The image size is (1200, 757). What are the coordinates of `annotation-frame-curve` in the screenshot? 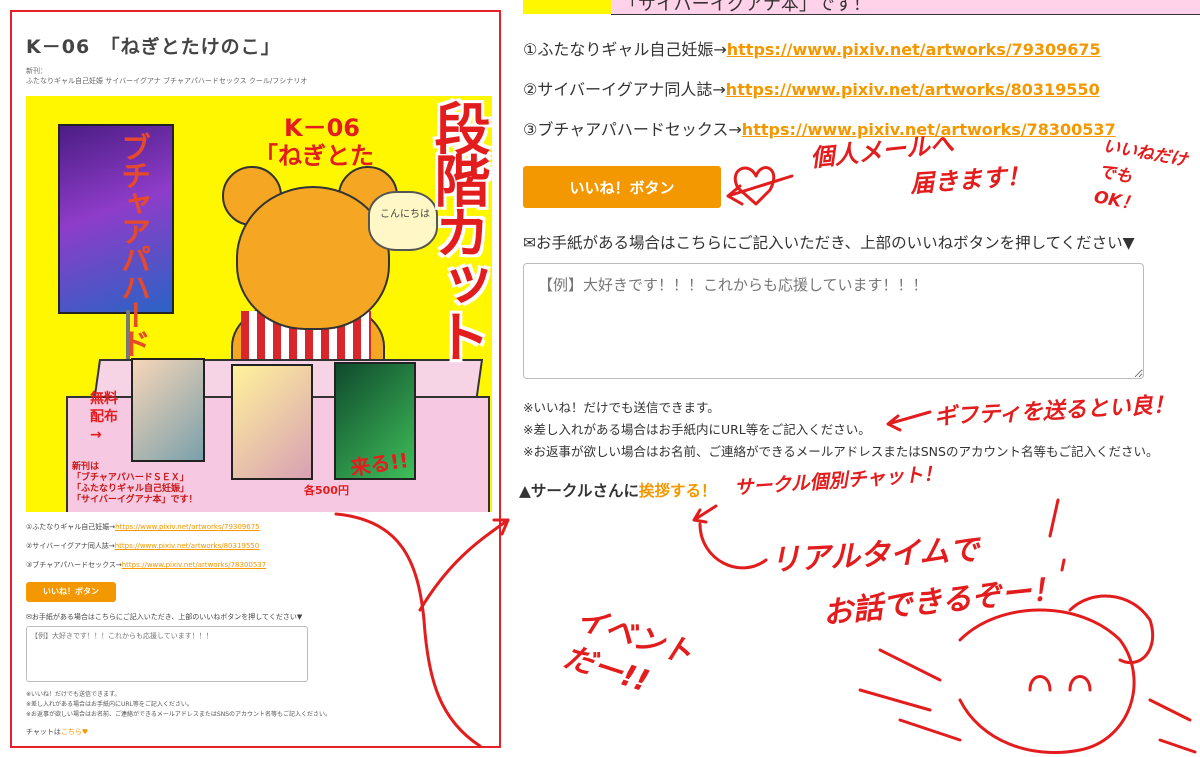 It's located at (408, 630).